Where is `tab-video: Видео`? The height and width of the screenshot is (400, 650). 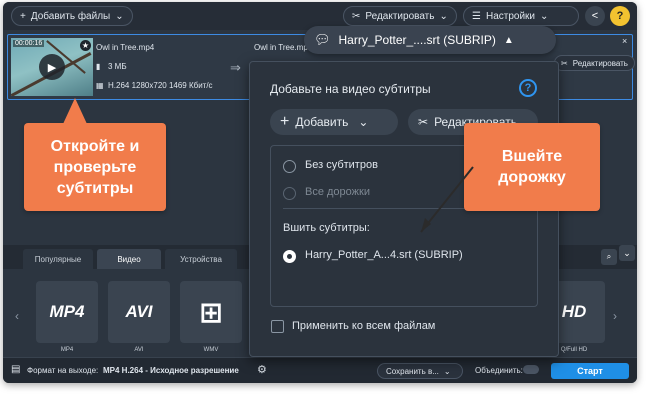 tab-video: Видео is located at coordinates (129, 259).